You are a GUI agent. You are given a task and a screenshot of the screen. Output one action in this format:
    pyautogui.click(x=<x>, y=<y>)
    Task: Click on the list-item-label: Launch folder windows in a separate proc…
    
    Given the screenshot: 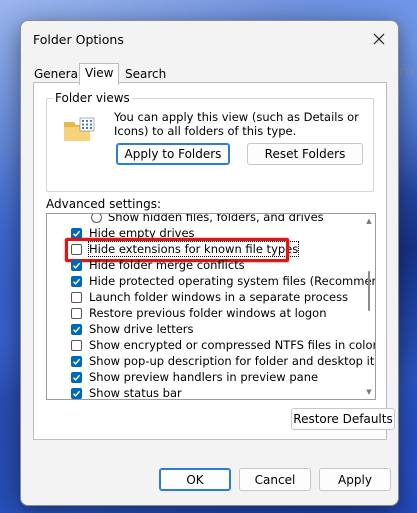 What is the action you would take?
    pyautogui.click(x=219, y=297)
    